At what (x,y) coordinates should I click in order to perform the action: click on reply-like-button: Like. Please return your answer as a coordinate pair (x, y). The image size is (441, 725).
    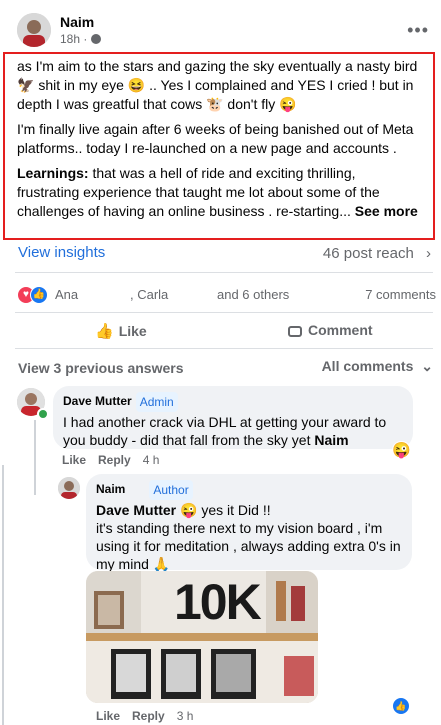
    Looking at the image, I should click on (108, 716).